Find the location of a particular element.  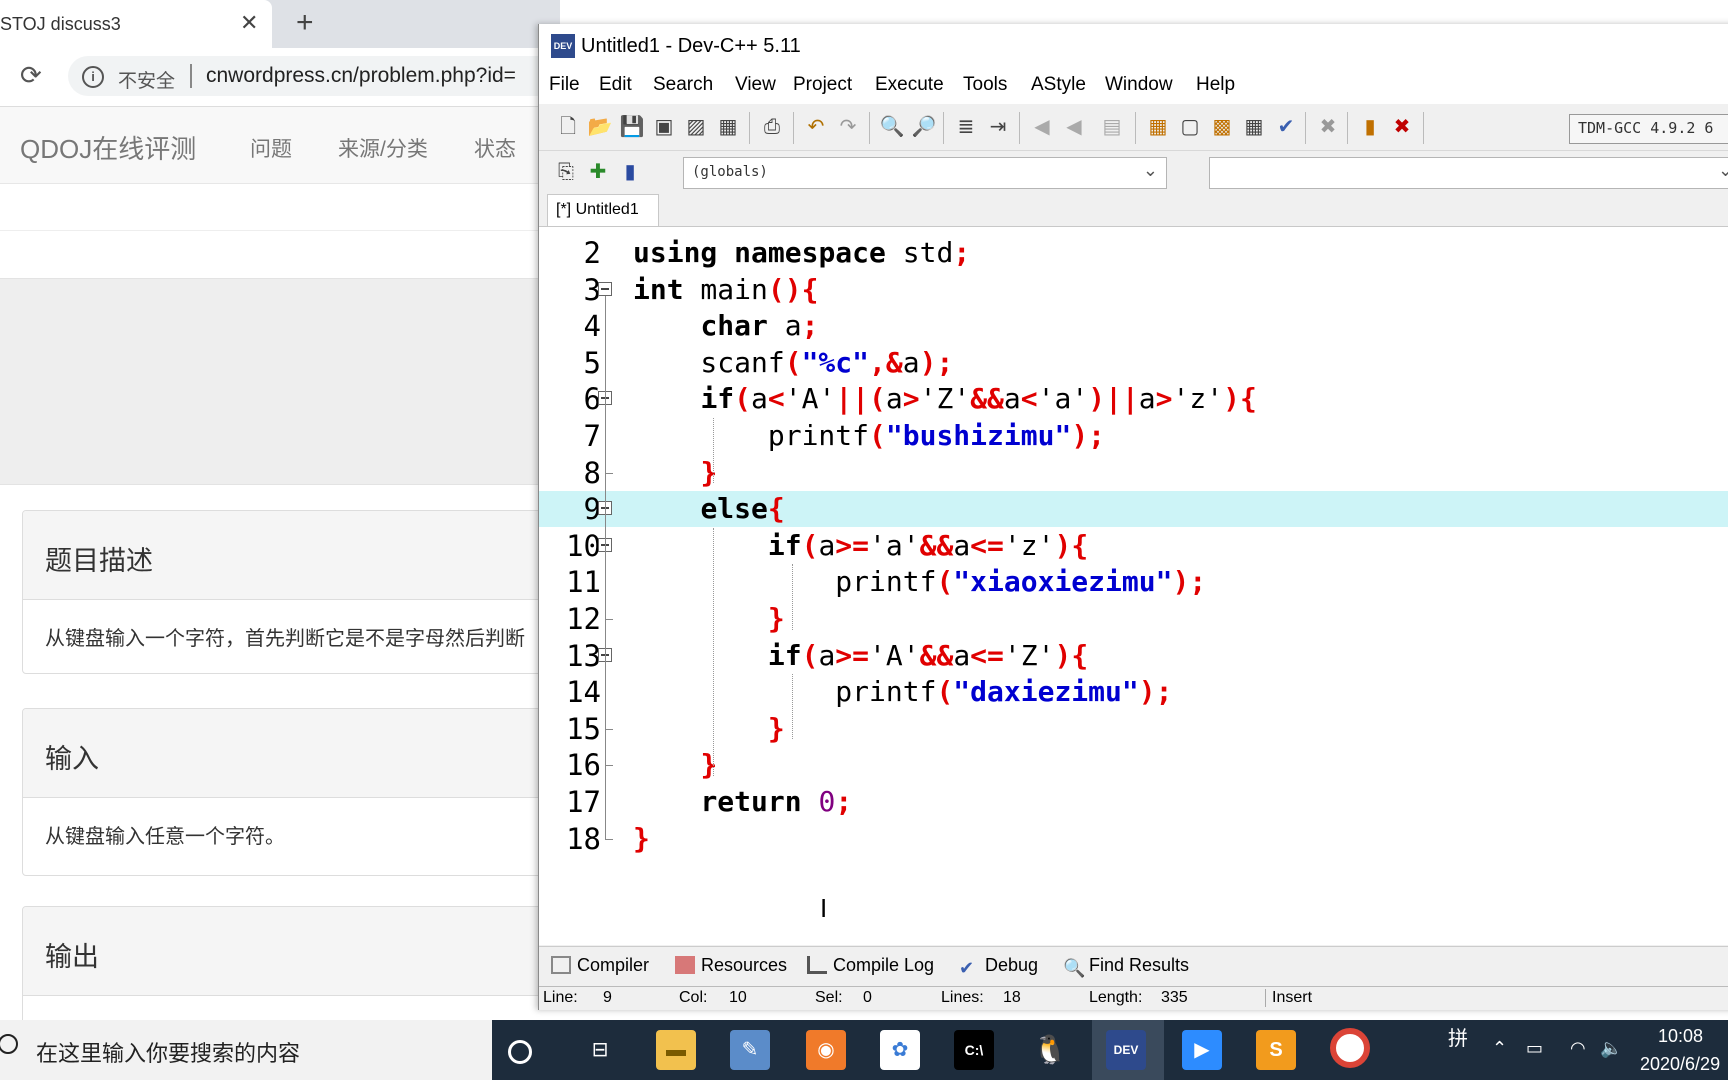

code-line: 13 if(a>='A'&&a<='Z'){ is located at coordinates (1133, 656).